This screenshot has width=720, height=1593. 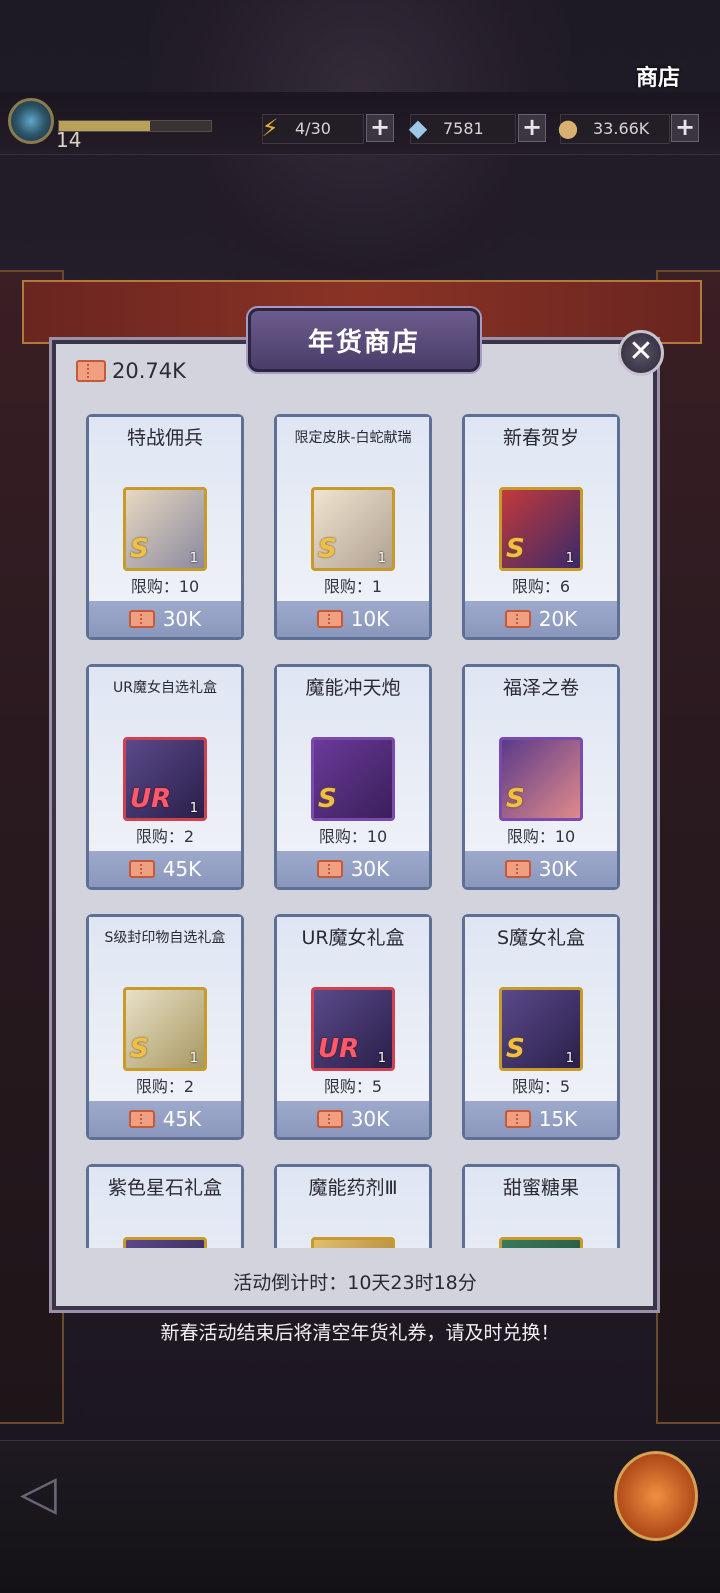 What do you see at coordinates (182, 869) in the screenshot?
I see `item-price: 45K` at bounding box center [182, 869].